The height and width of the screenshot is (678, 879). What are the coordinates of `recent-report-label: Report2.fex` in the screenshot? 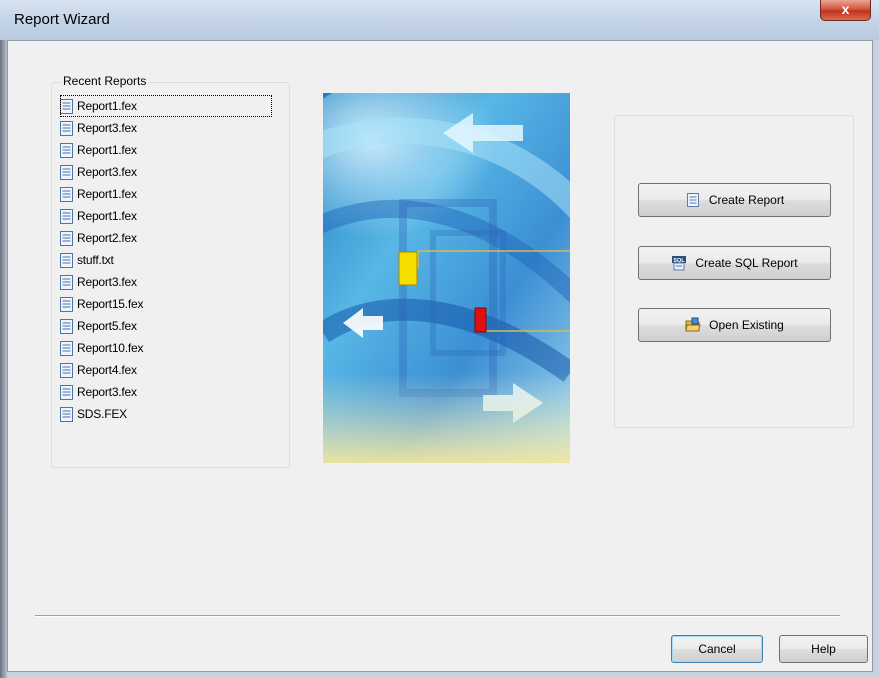 It's located at (107, 238).